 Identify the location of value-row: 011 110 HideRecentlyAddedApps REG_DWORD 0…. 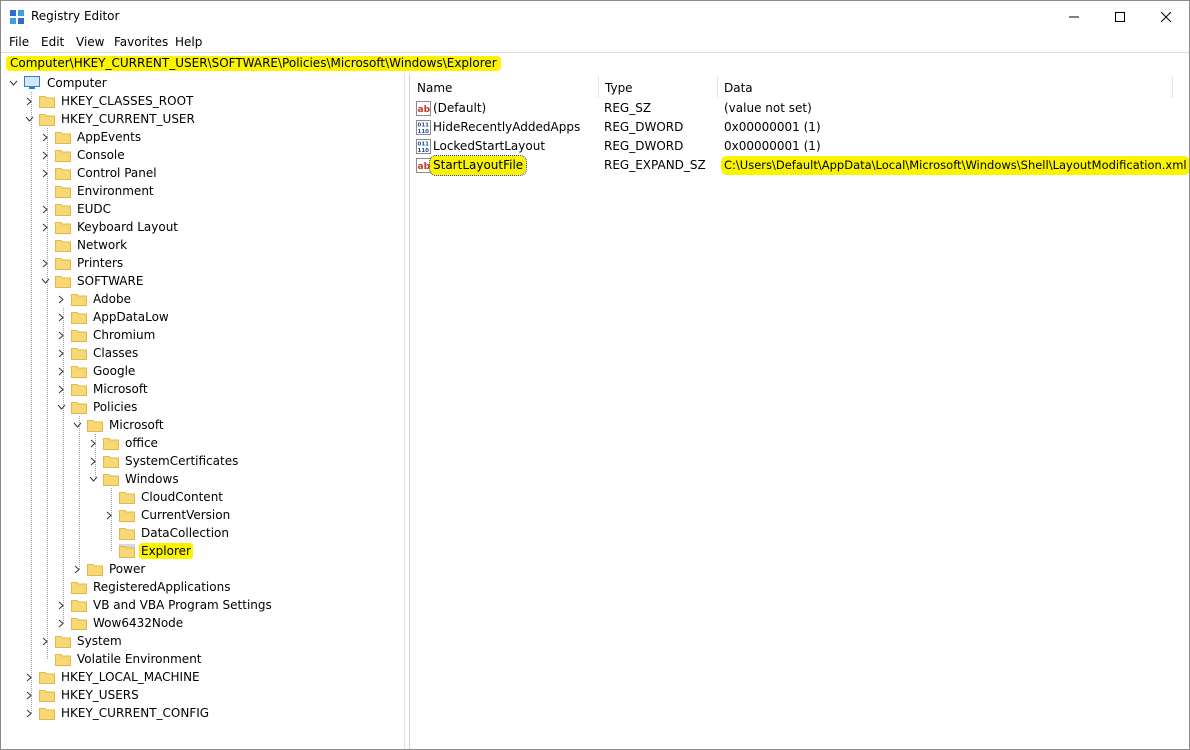
(799, 127).